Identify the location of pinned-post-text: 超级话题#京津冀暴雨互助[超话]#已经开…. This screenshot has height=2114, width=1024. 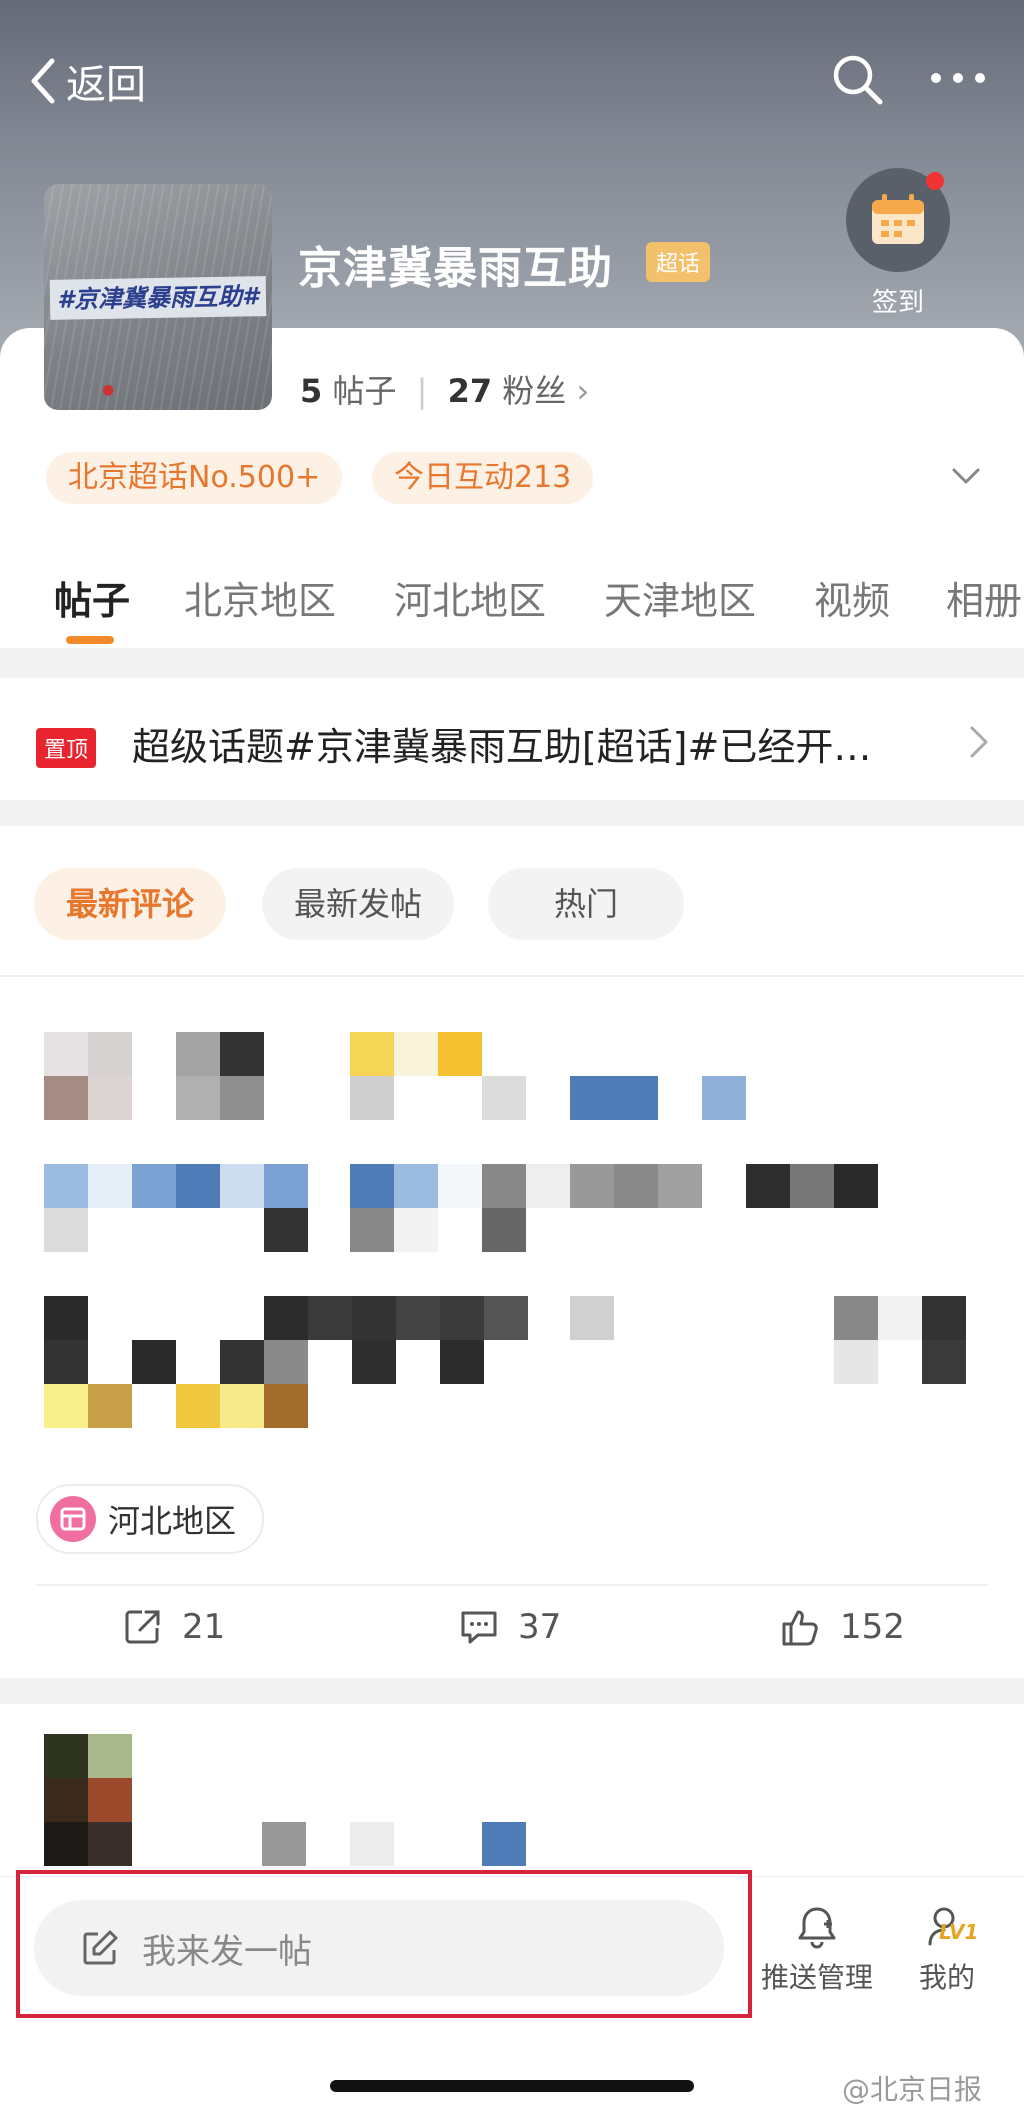
(532, 743).